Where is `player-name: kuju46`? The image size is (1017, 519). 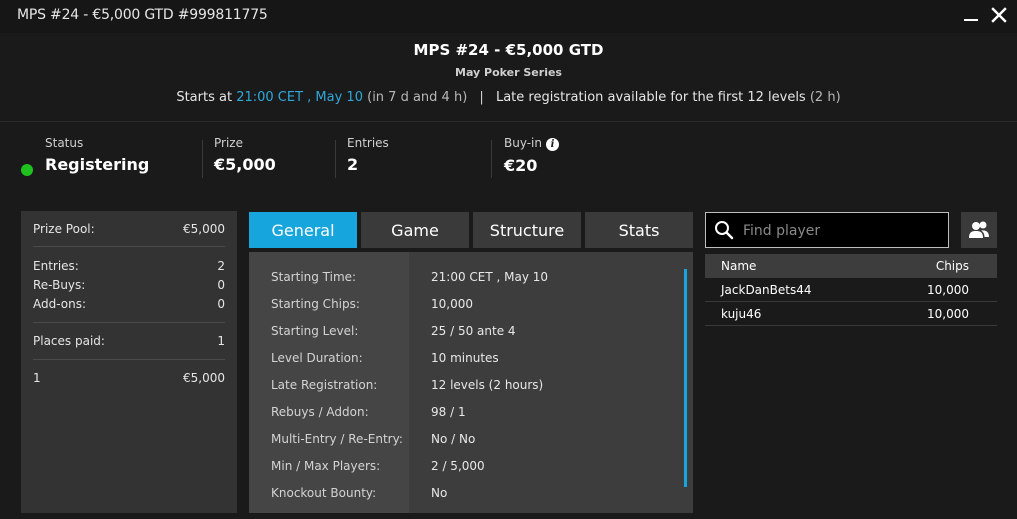
player-name: kuju46 is located at coordinates (741, 314).